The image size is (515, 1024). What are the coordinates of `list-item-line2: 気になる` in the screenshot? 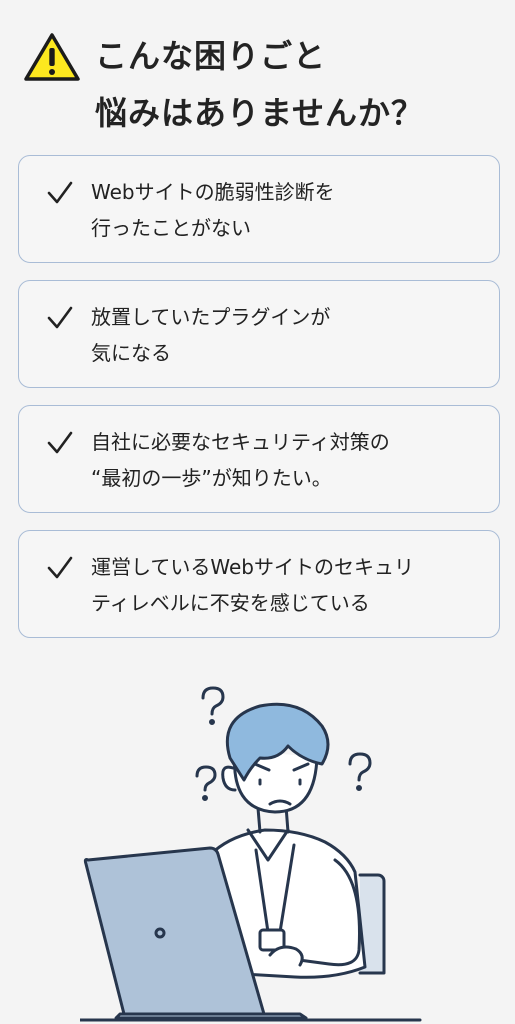 It's located at (131, 353).